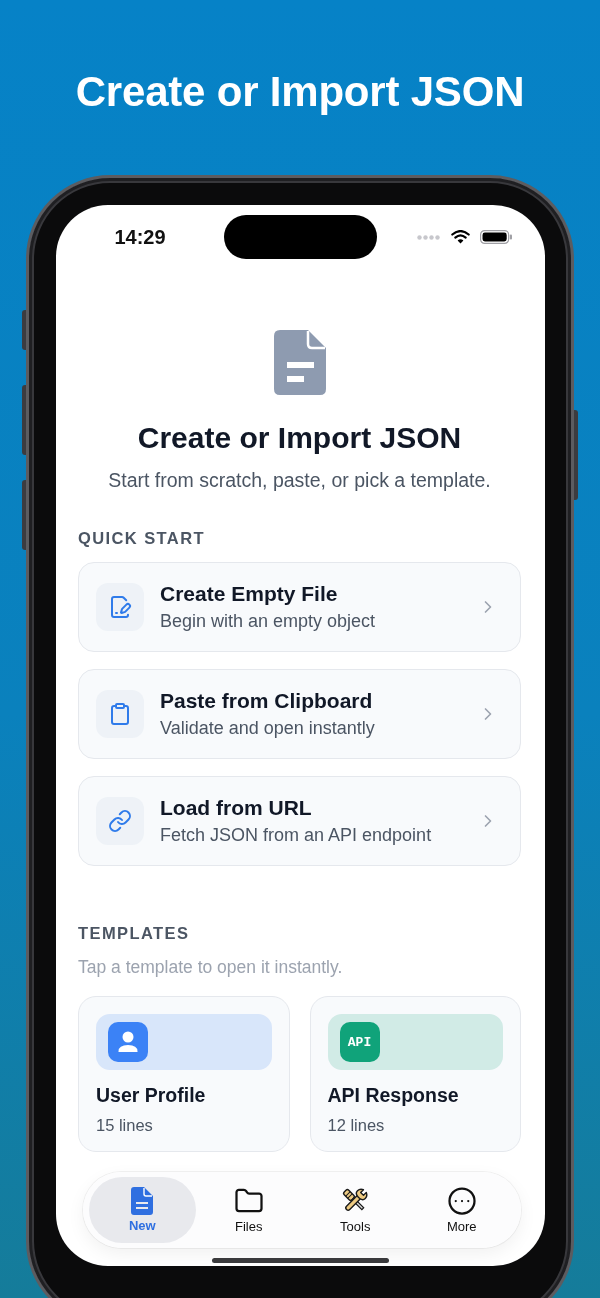 Image resolution: width=600 pixels, height=1298 pixels. I want to click on battery-icon, so click(495, 237).